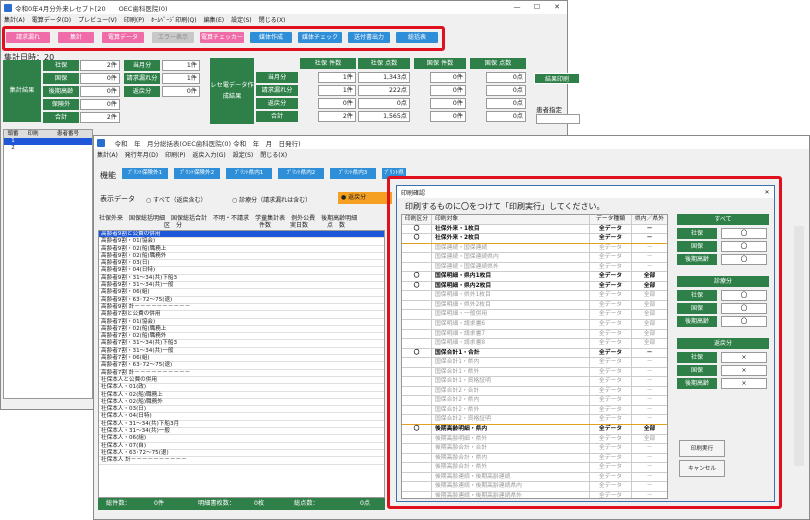 The width and height of the screenshot is (810, 520). I want to click on menu-return-input: 返戻入力(G), so click(208, 154).